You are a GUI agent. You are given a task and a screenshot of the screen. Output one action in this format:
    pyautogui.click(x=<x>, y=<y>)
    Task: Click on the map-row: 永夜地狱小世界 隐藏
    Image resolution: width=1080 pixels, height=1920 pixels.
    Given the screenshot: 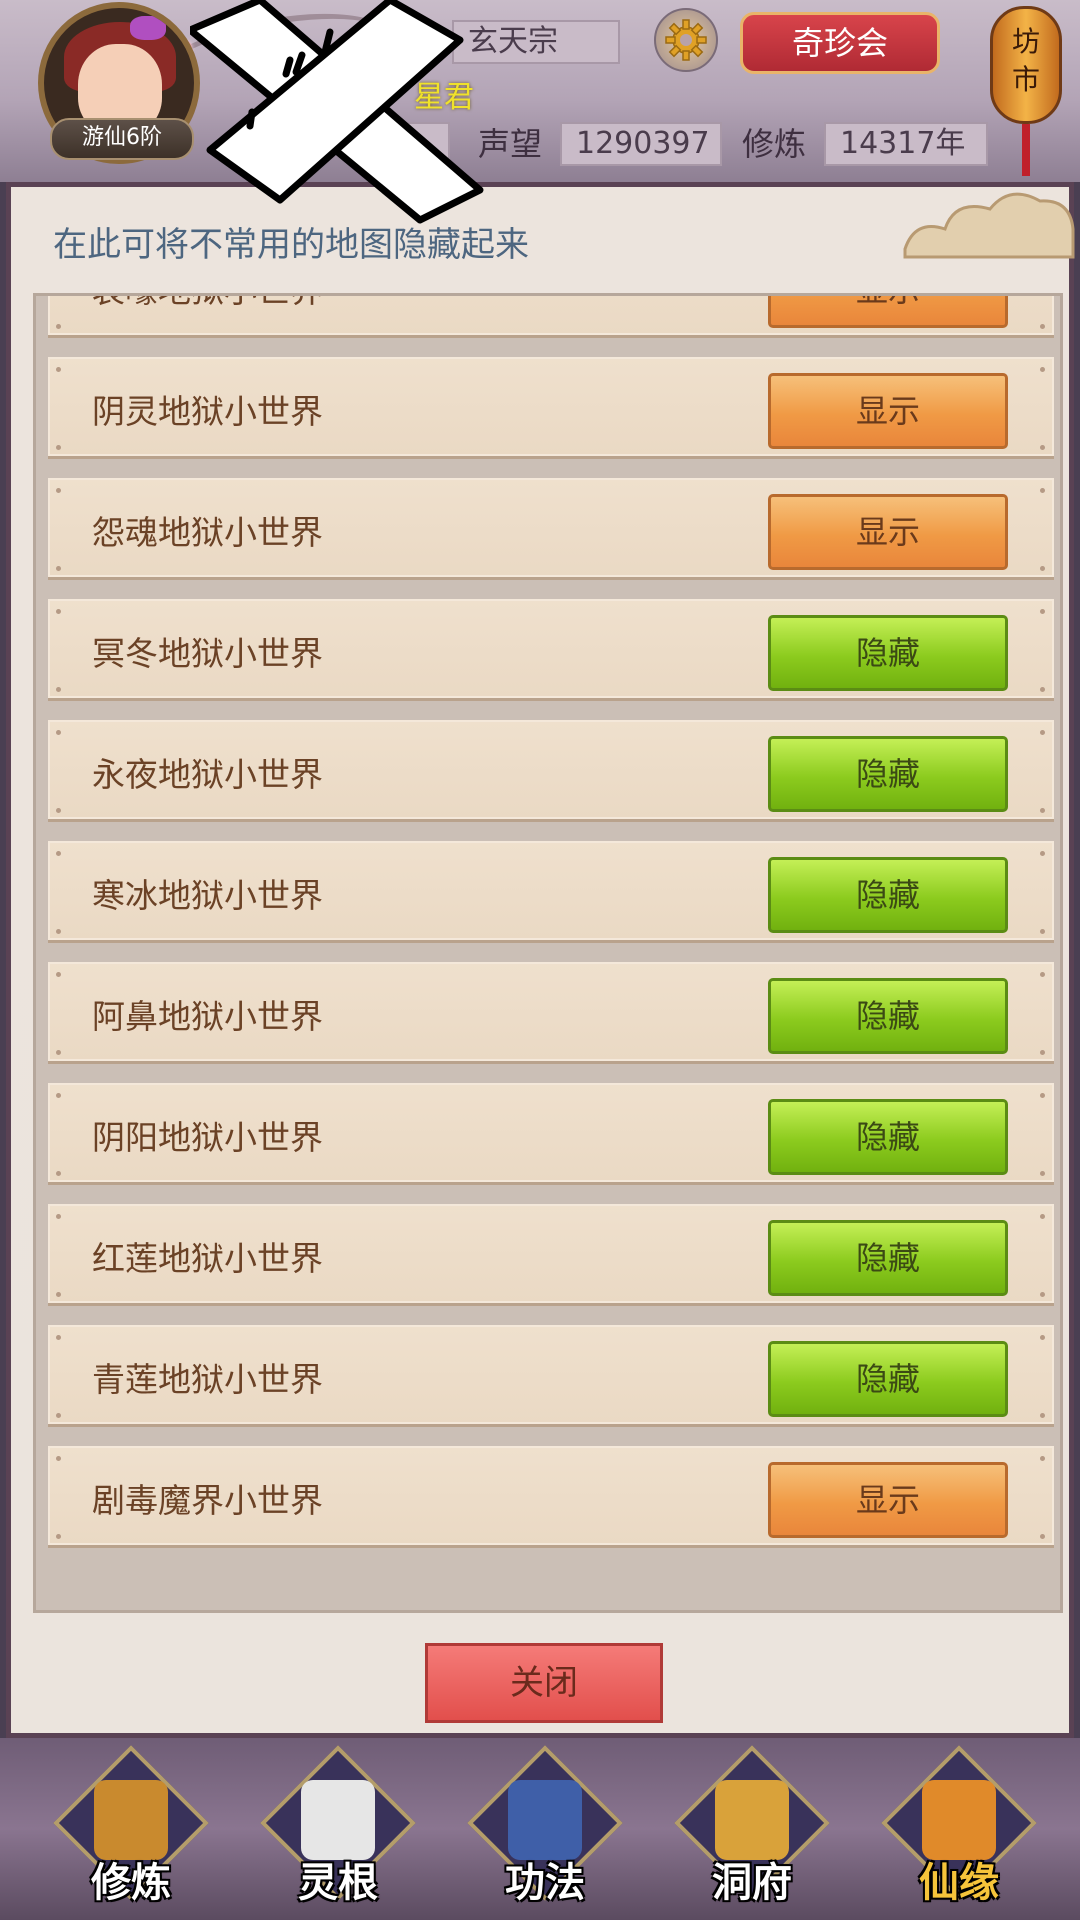 What is the action you would take?
    pyautogui.click(x=551, y=771)
    